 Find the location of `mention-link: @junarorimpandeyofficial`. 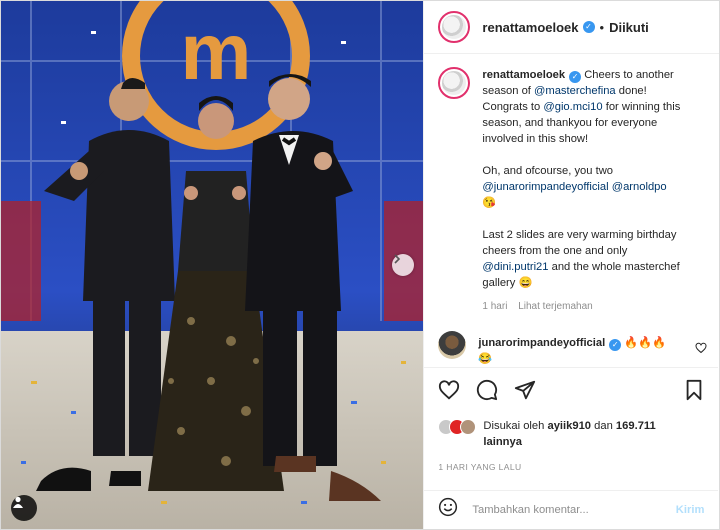

mention-link: @junarorimpandeyofficial is located at coordinates (545, 187).